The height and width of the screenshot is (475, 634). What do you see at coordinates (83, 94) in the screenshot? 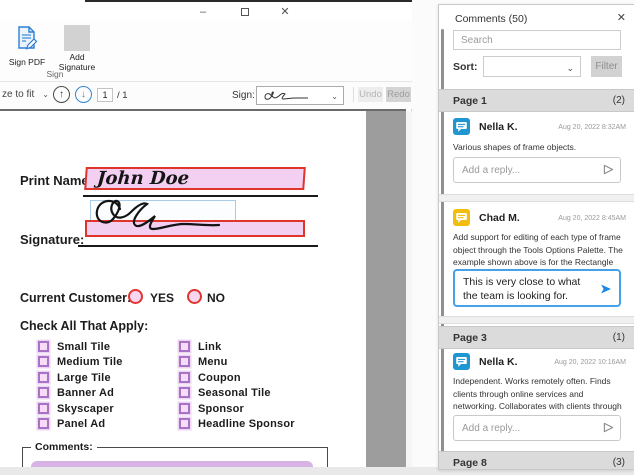
I see `page-down-button: ↓` at bounding box center [83, 94].